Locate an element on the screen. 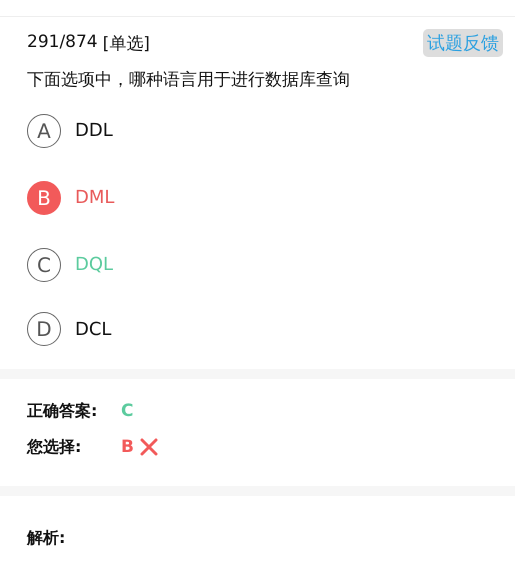 The width and height of the screenshot is (515, 570). analysis-label: 解析: is located at coordinates (46, 537).